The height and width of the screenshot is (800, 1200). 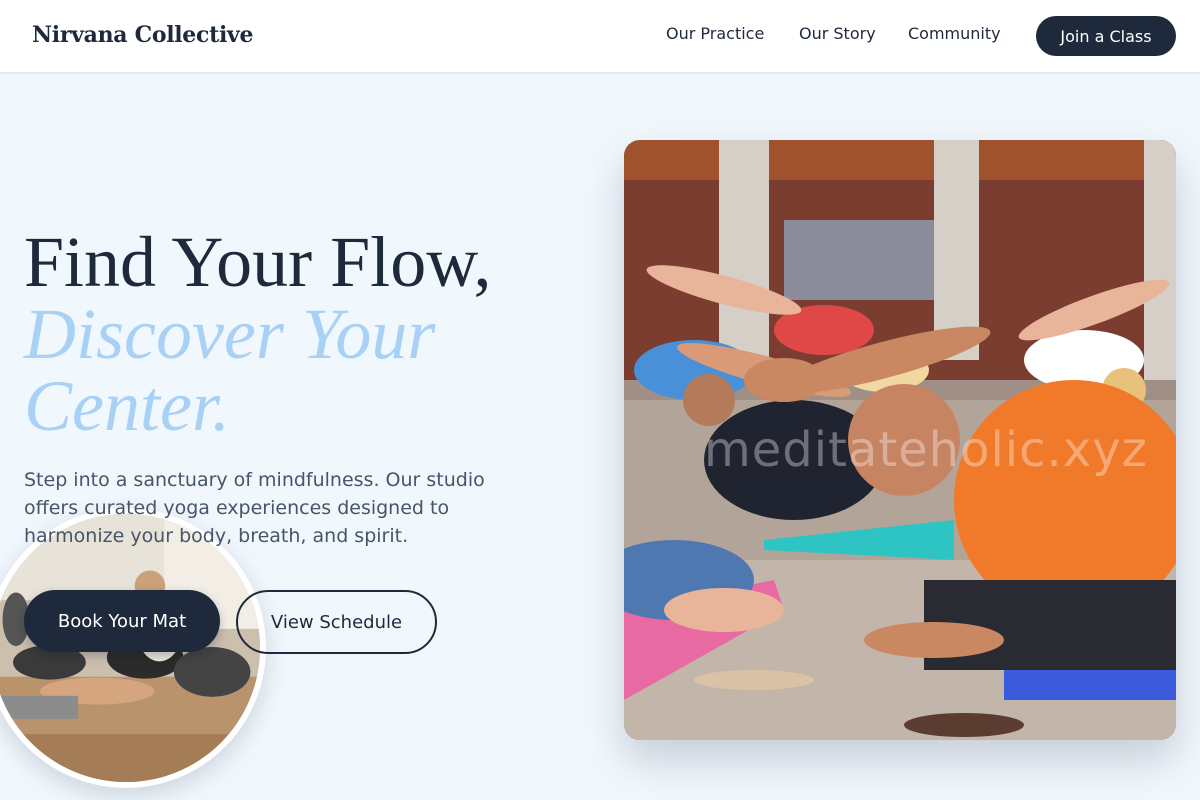 What do you see at coordinates (336, 622) in the screenshot?
I see `view-schedule-button: View Schedule` at bounding box center [336, 622].